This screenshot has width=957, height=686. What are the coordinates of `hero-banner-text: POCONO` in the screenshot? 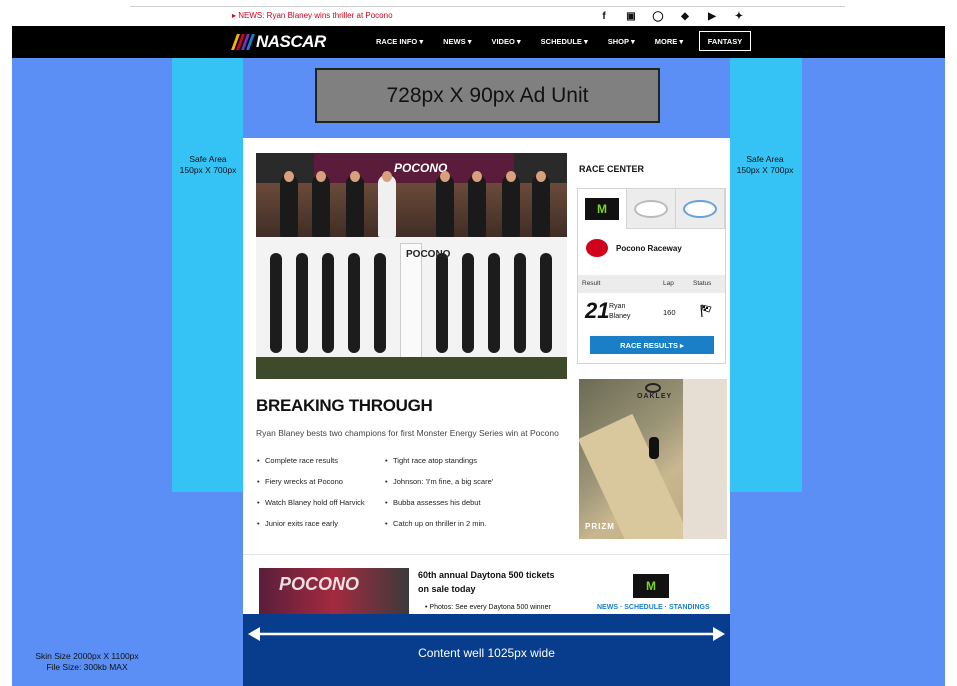 It's located at (421, 168).